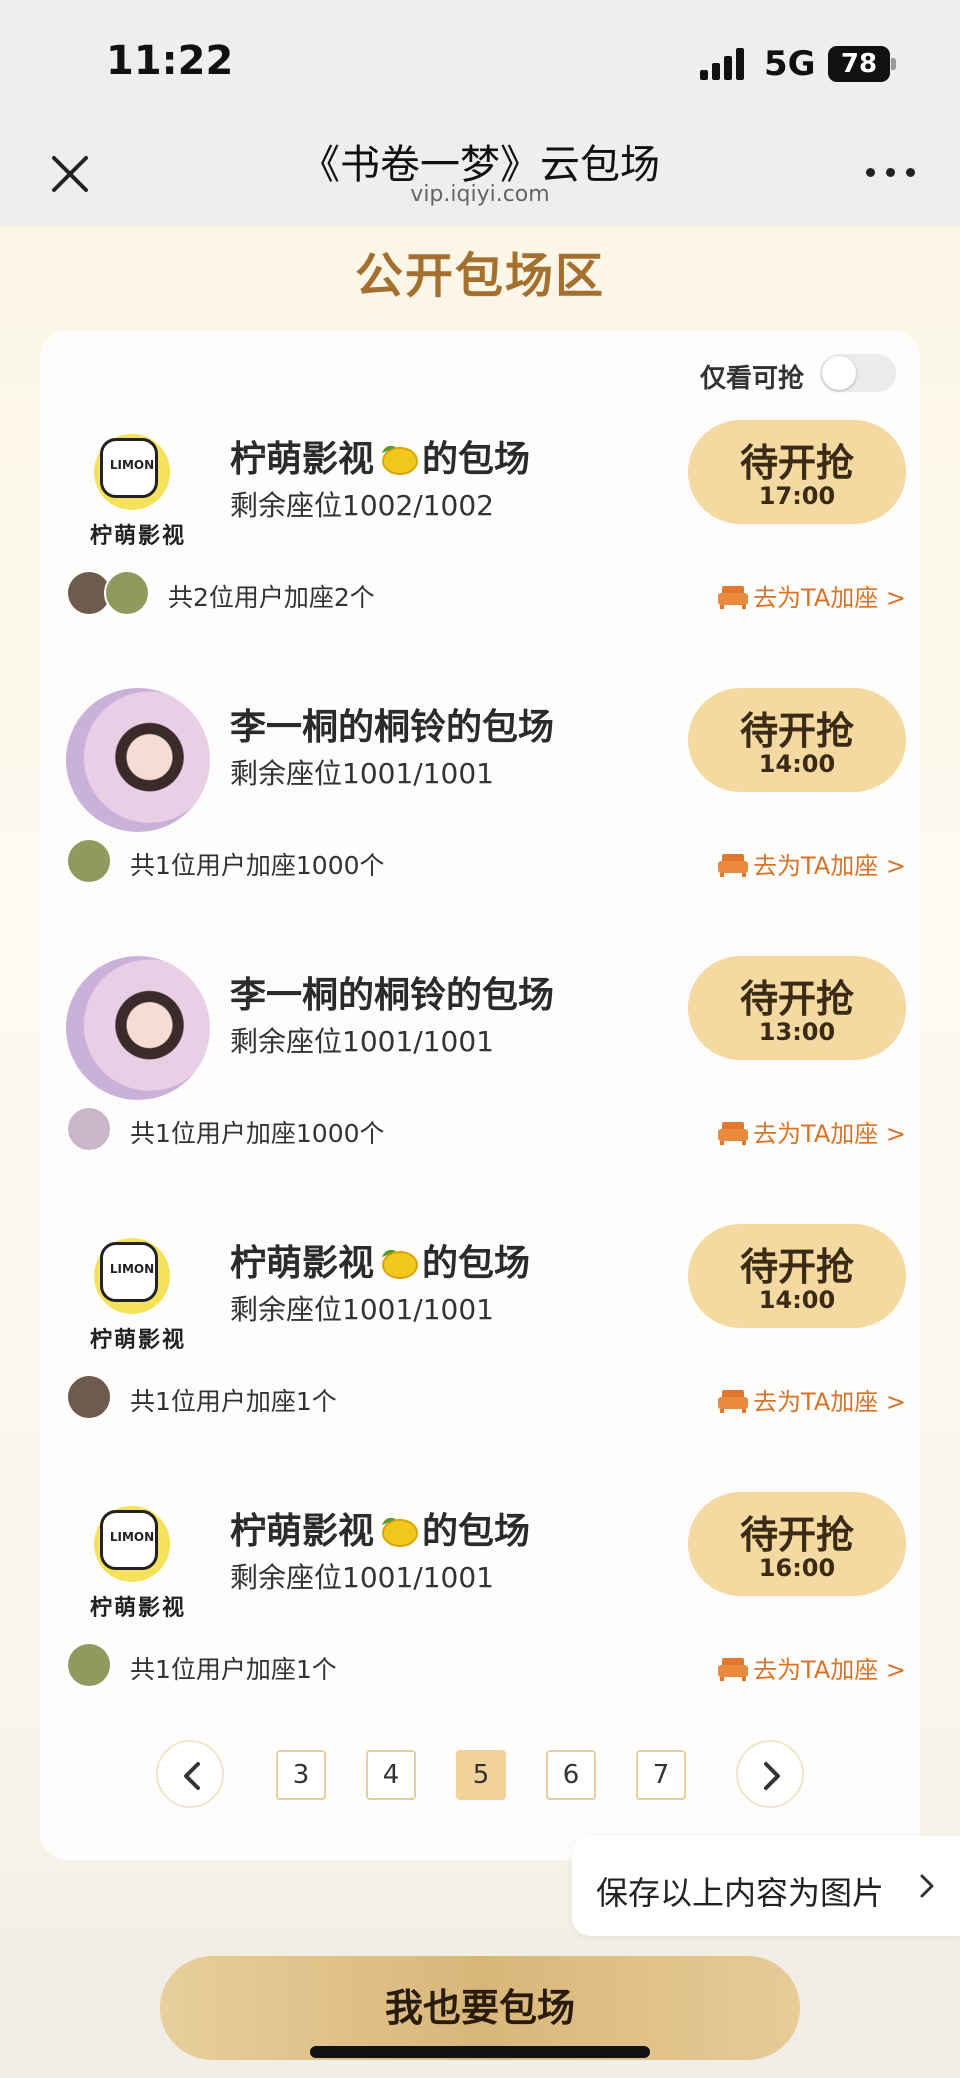 The image size is (960, 2078). What do you see at coordinates (891, 172) in the screenshot?
I see `more-icon` at bounding box center [891, 172].